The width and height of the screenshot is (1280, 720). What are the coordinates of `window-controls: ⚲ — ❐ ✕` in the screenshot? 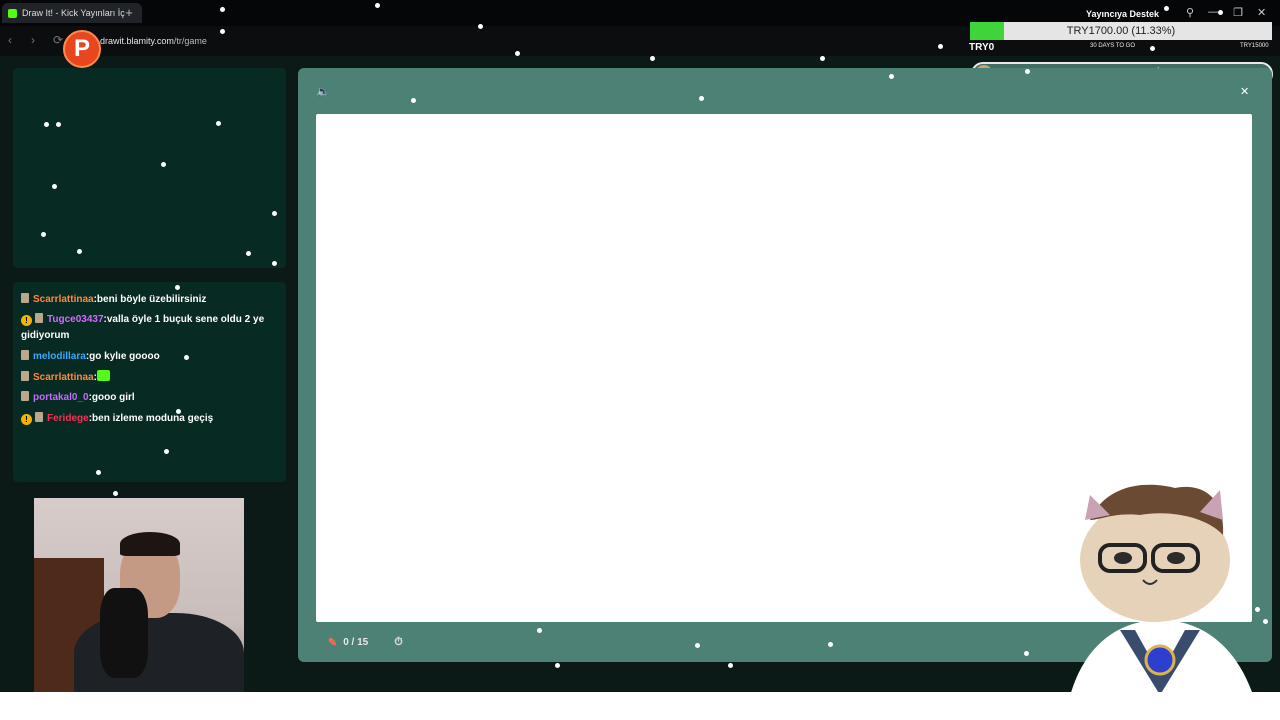 It's located at (1226, 12).